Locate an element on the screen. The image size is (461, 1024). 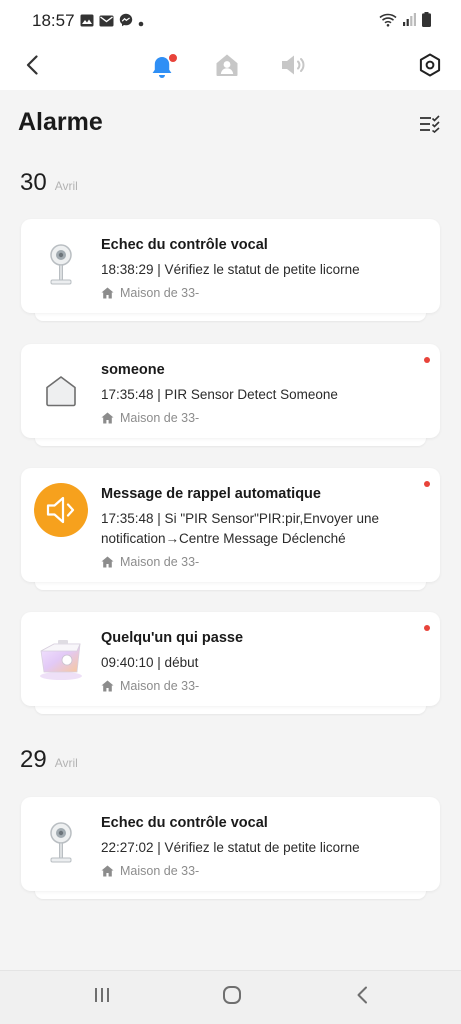
settings-icon is located at coordinates (430, 67).